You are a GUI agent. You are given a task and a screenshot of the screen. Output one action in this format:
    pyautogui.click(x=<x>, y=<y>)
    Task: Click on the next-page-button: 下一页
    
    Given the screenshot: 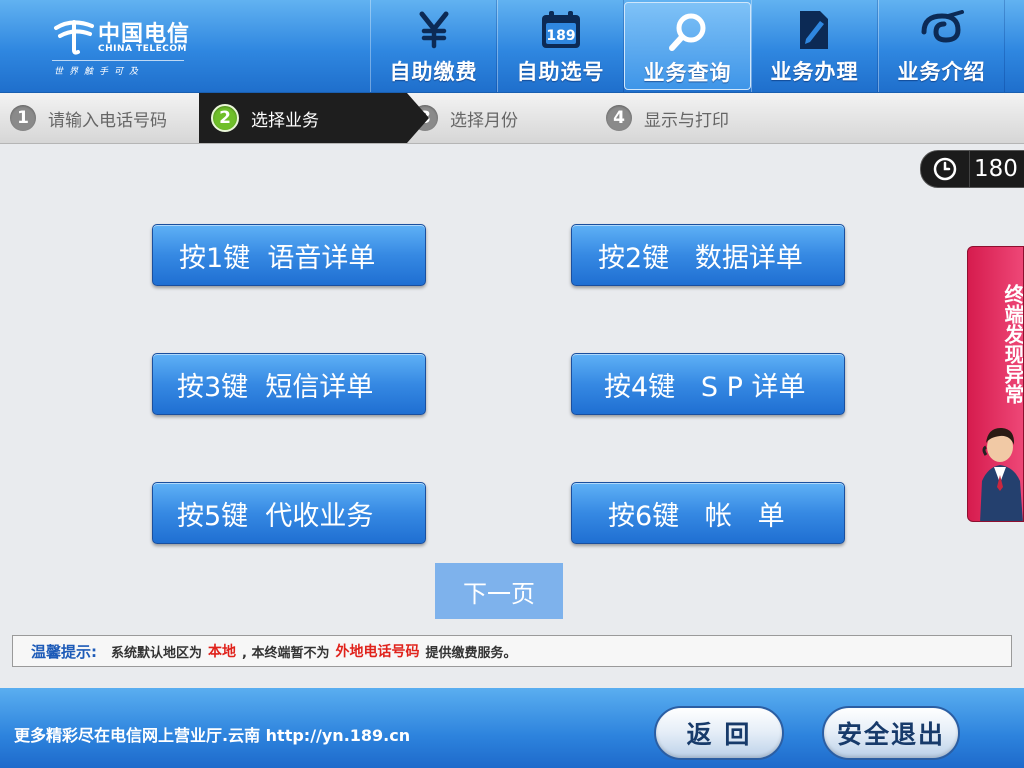 What is the action you would take?
    pyautogui.click(x=499, y=591)
    